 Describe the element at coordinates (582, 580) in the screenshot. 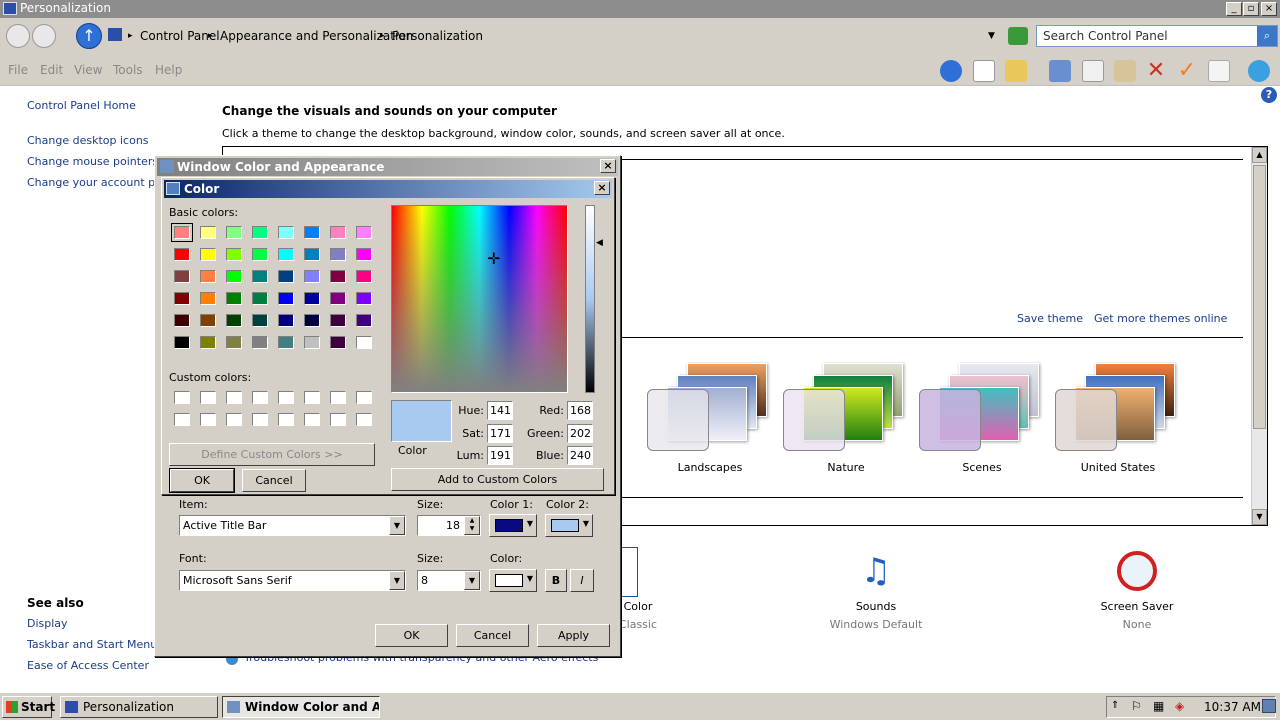

I see `italic-button: I` at that location.